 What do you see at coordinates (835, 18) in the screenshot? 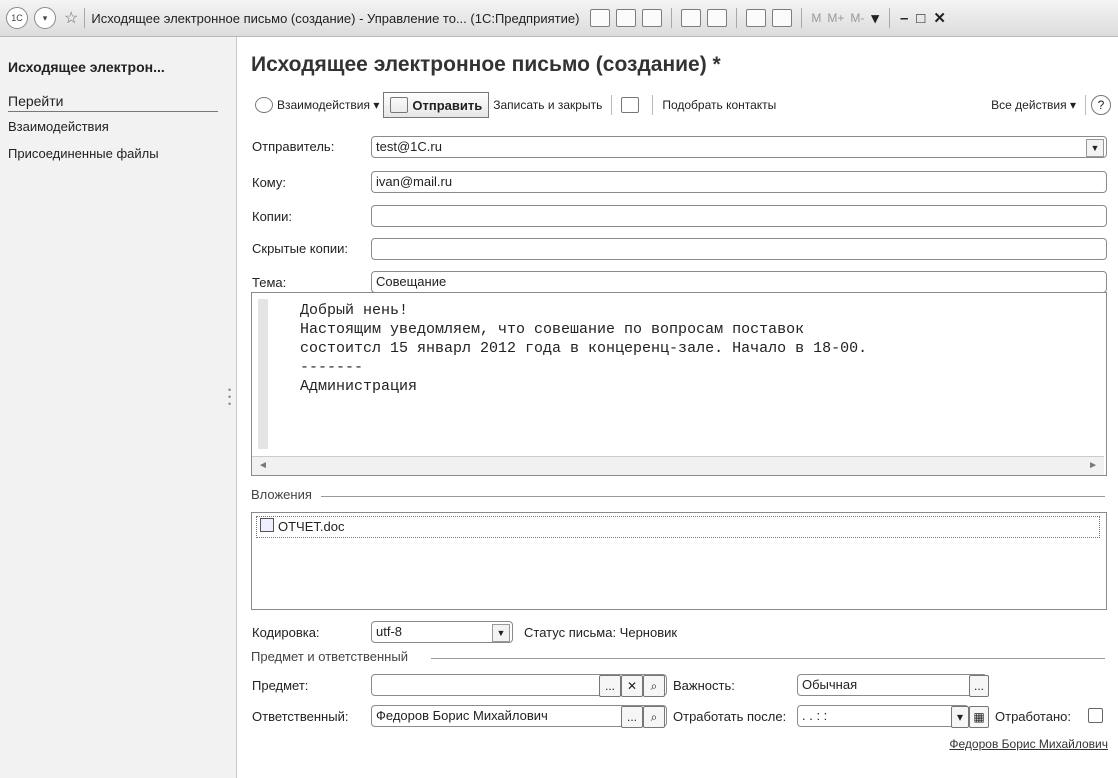
I see `memory-m-plus: M+` at bounding box center [835, 18].